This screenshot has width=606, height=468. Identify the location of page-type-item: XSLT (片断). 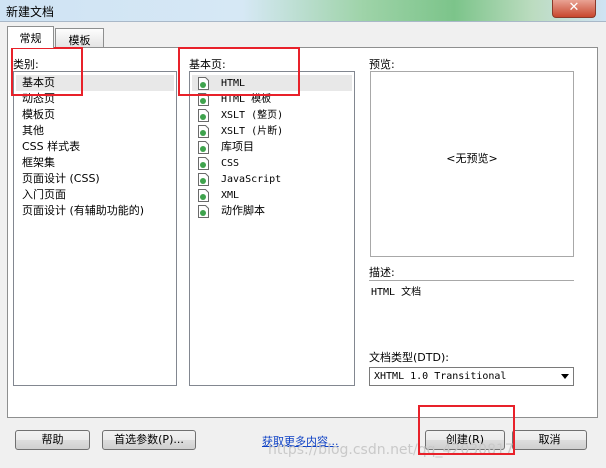
(240, 131).